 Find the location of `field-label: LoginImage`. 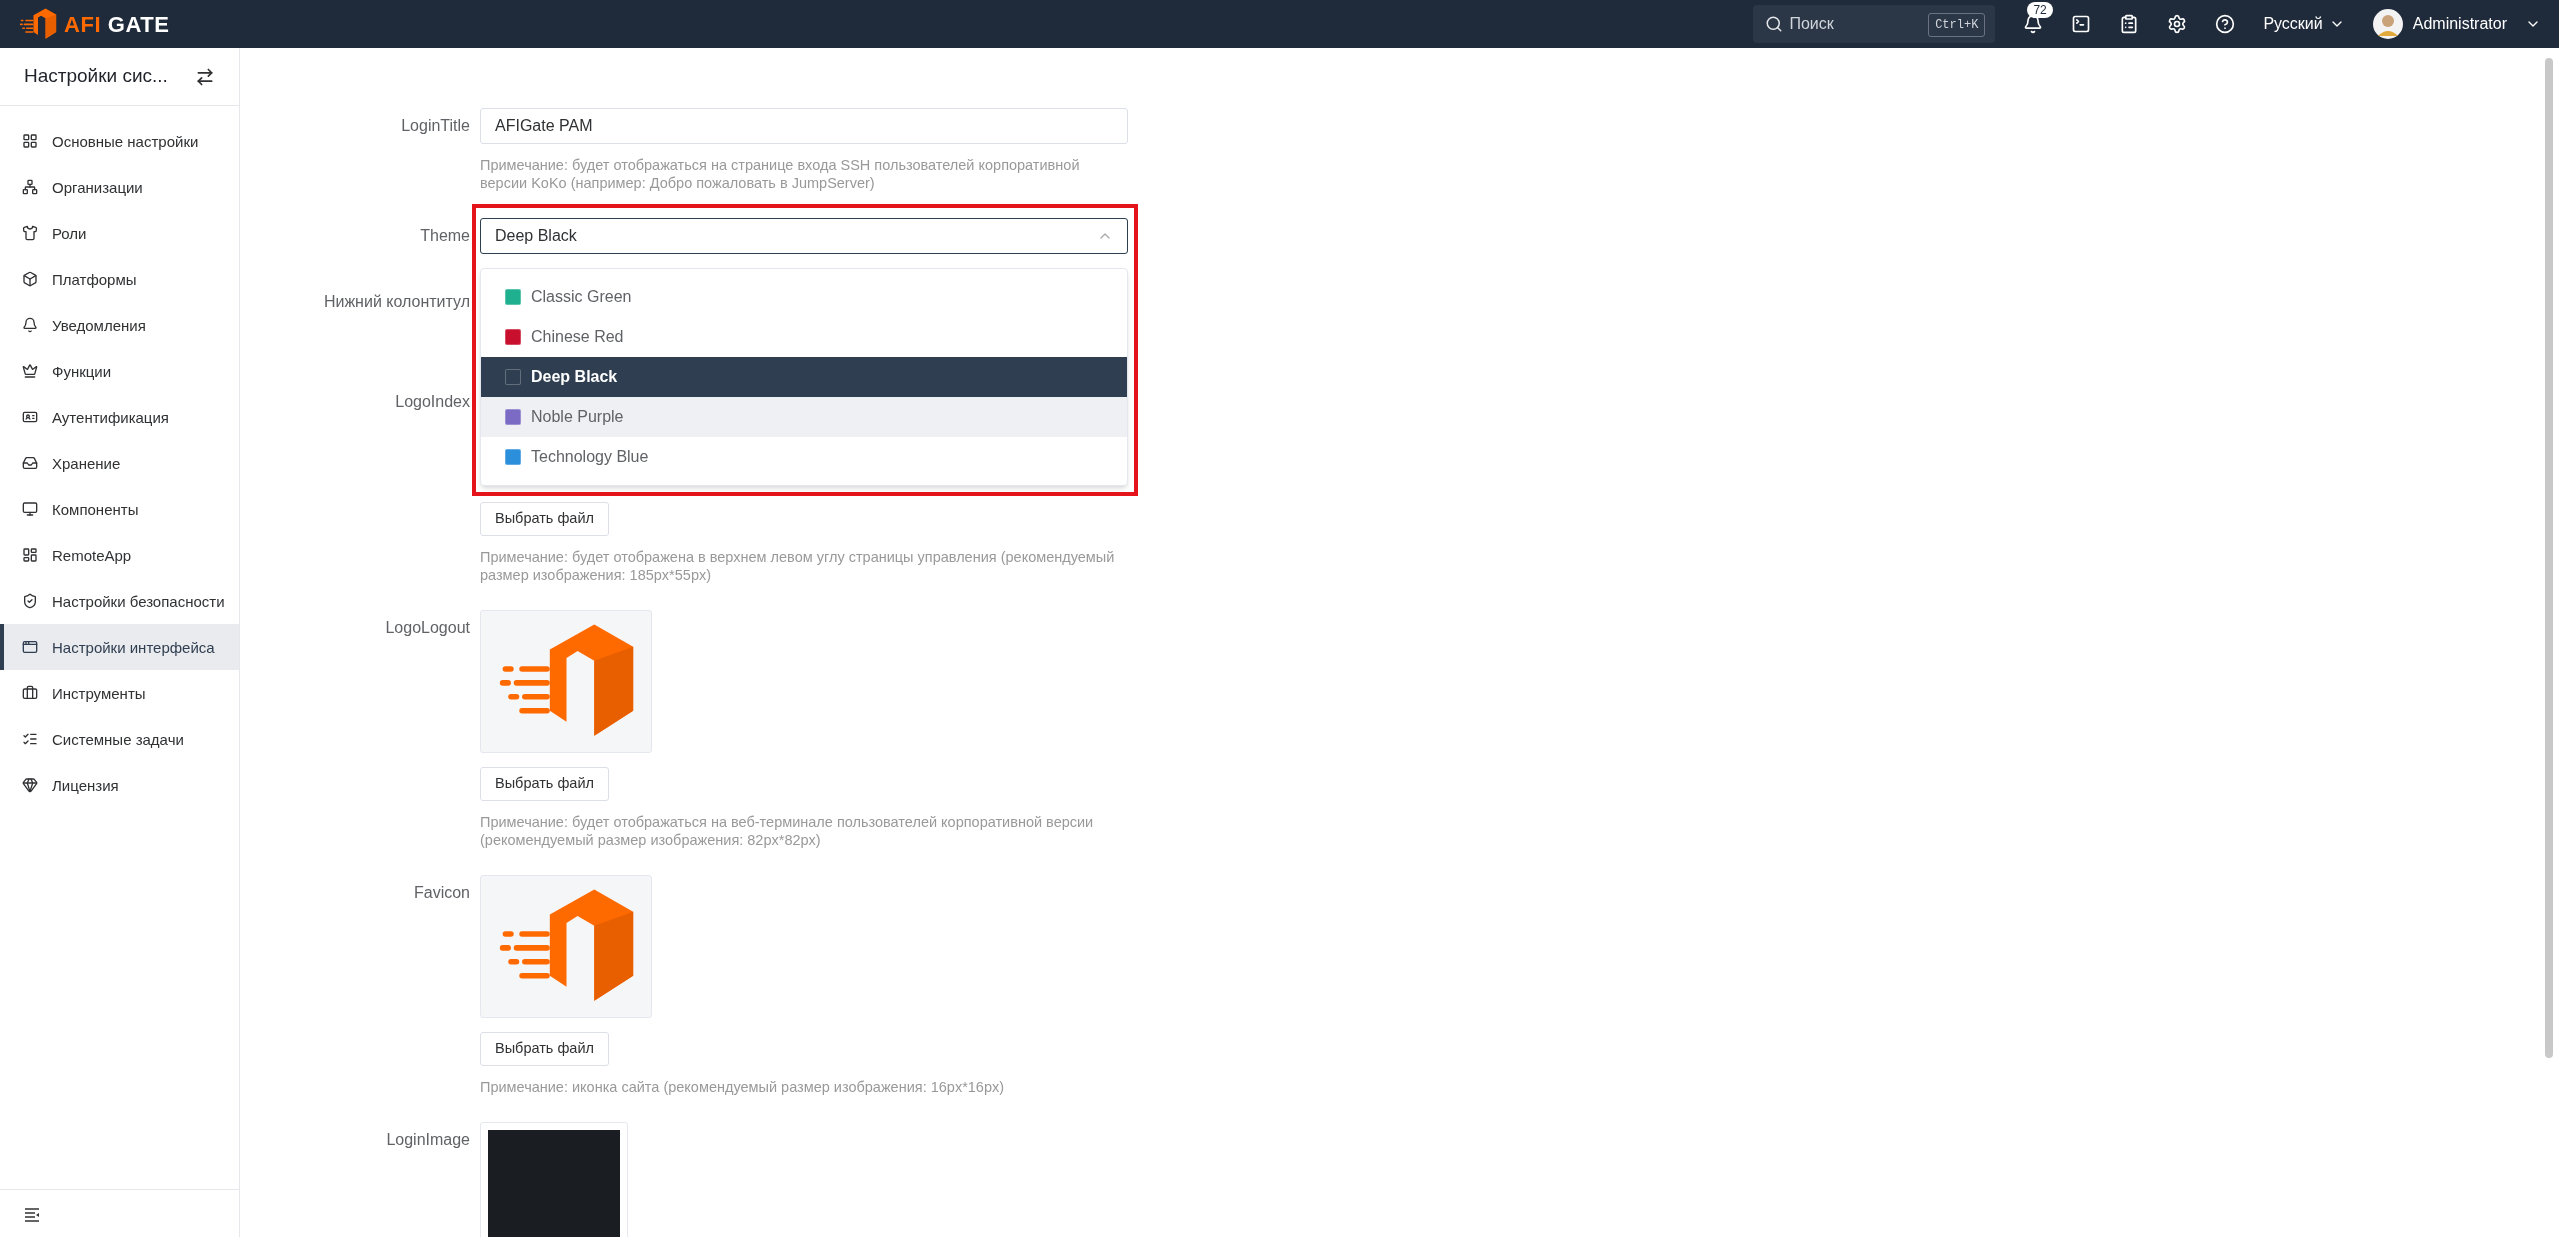

field-label: LoginImage is located at coordinates (427, 1140).